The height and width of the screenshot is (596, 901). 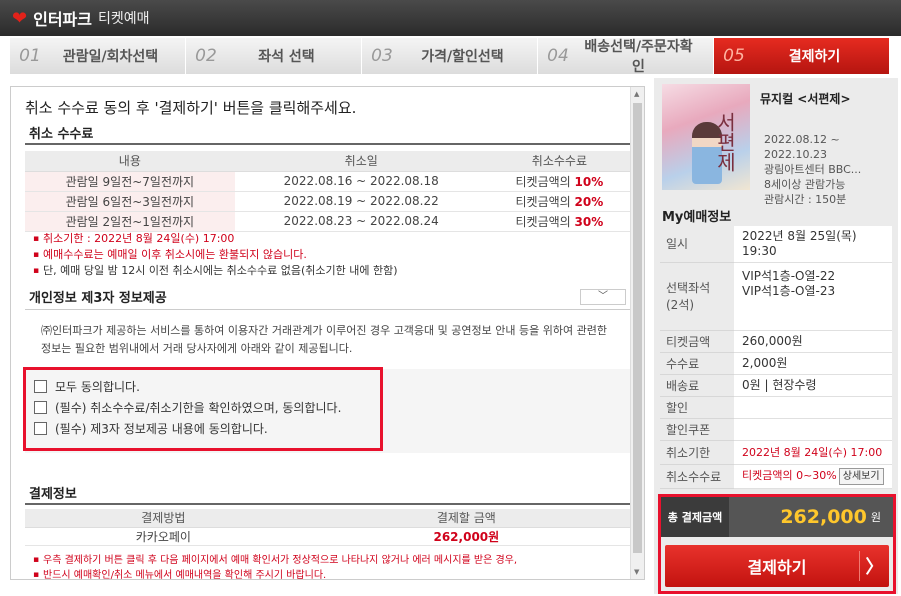 I want to click on row-value: 티켓금액의 0~30%, so click(x=789, y=475).